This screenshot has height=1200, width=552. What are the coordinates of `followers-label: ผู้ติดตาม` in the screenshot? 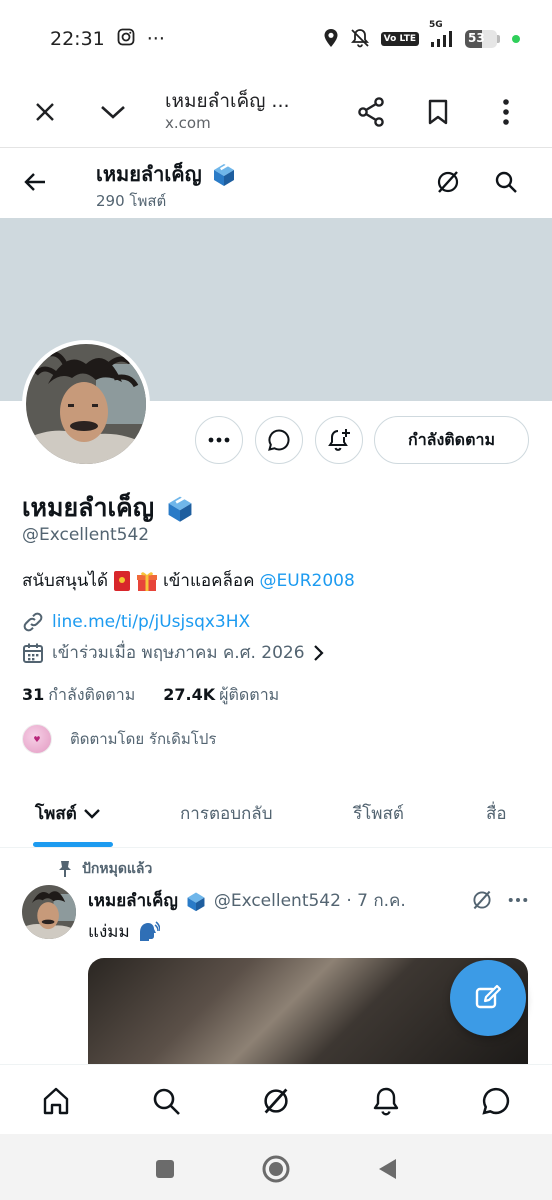 It's located at (249, 694).